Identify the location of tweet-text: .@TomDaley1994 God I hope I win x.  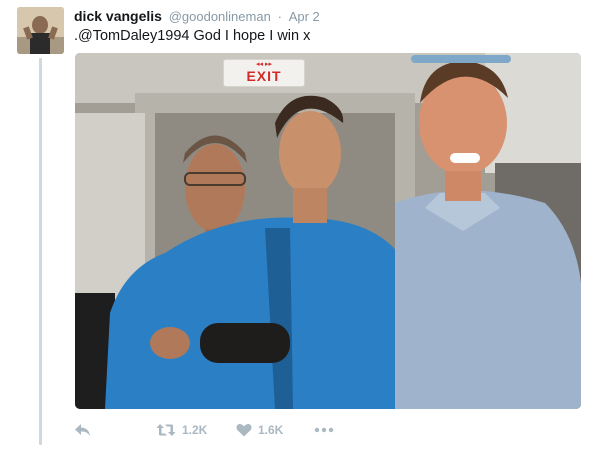
(192, 36).